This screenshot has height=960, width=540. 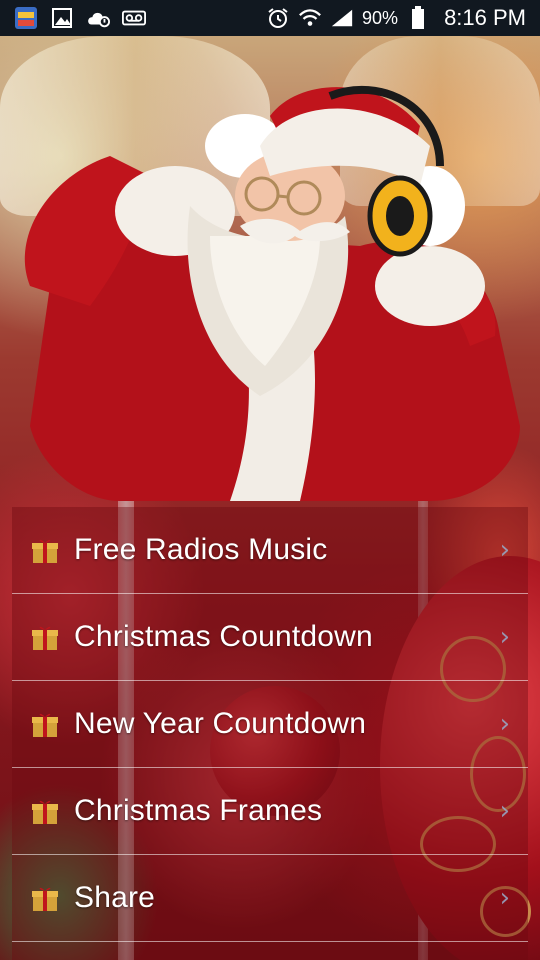 What do you see at coordinates (342, 18) in the screenshot?
I see `signal-icon` at bounding box center [342, 18].